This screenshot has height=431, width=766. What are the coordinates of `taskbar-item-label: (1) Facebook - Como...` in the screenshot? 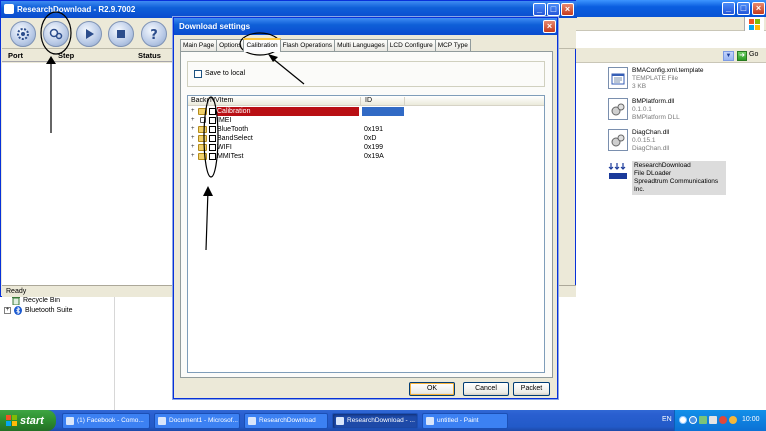 It's located at (110, 420).